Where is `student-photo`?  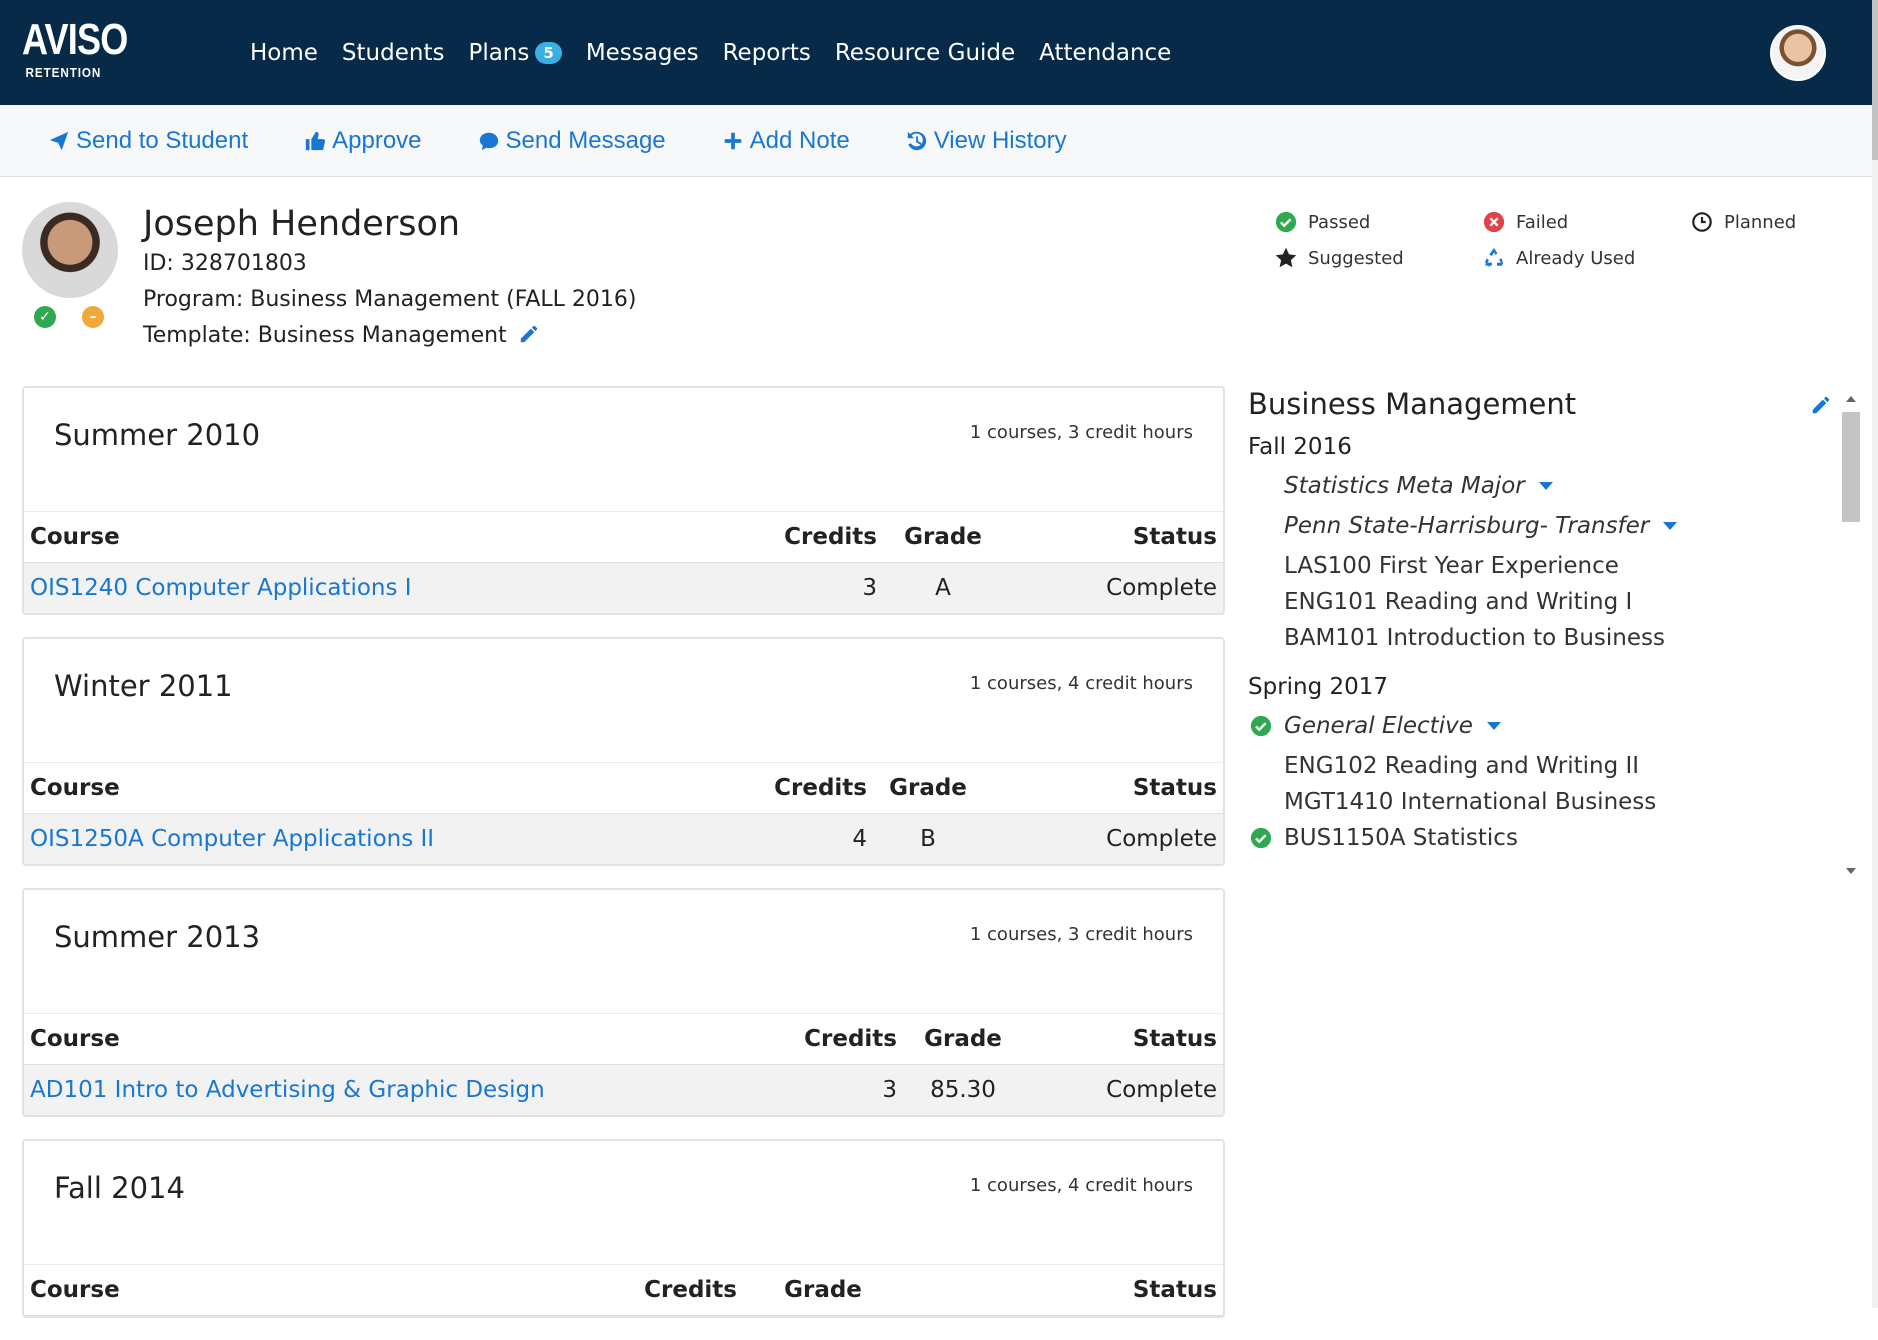 student-photo is located at coordinates (70, 250).